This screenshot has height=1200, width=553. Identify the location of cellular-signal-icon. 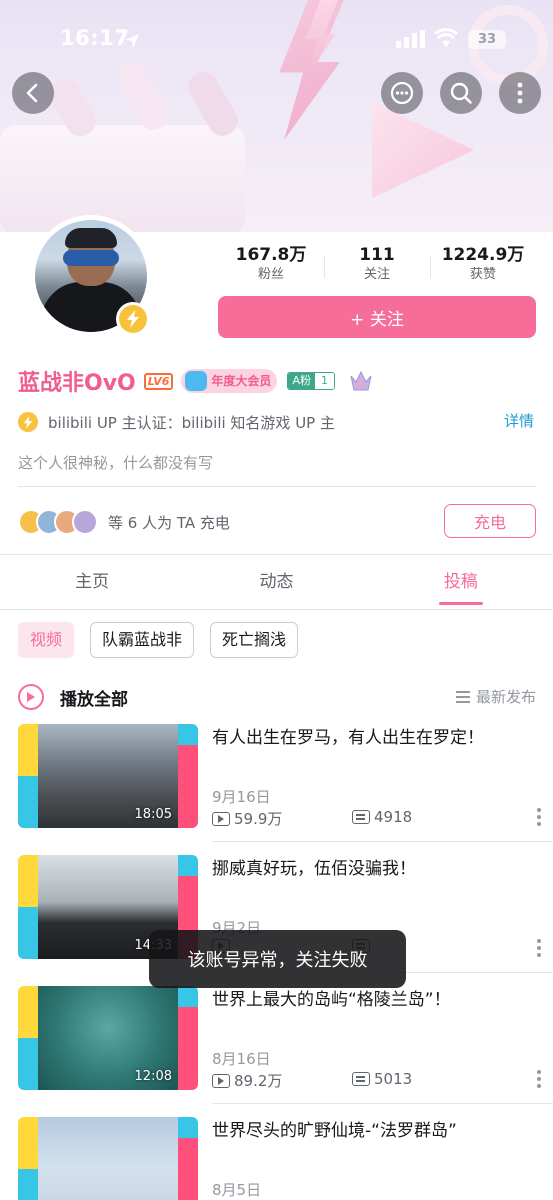
(410, 39).